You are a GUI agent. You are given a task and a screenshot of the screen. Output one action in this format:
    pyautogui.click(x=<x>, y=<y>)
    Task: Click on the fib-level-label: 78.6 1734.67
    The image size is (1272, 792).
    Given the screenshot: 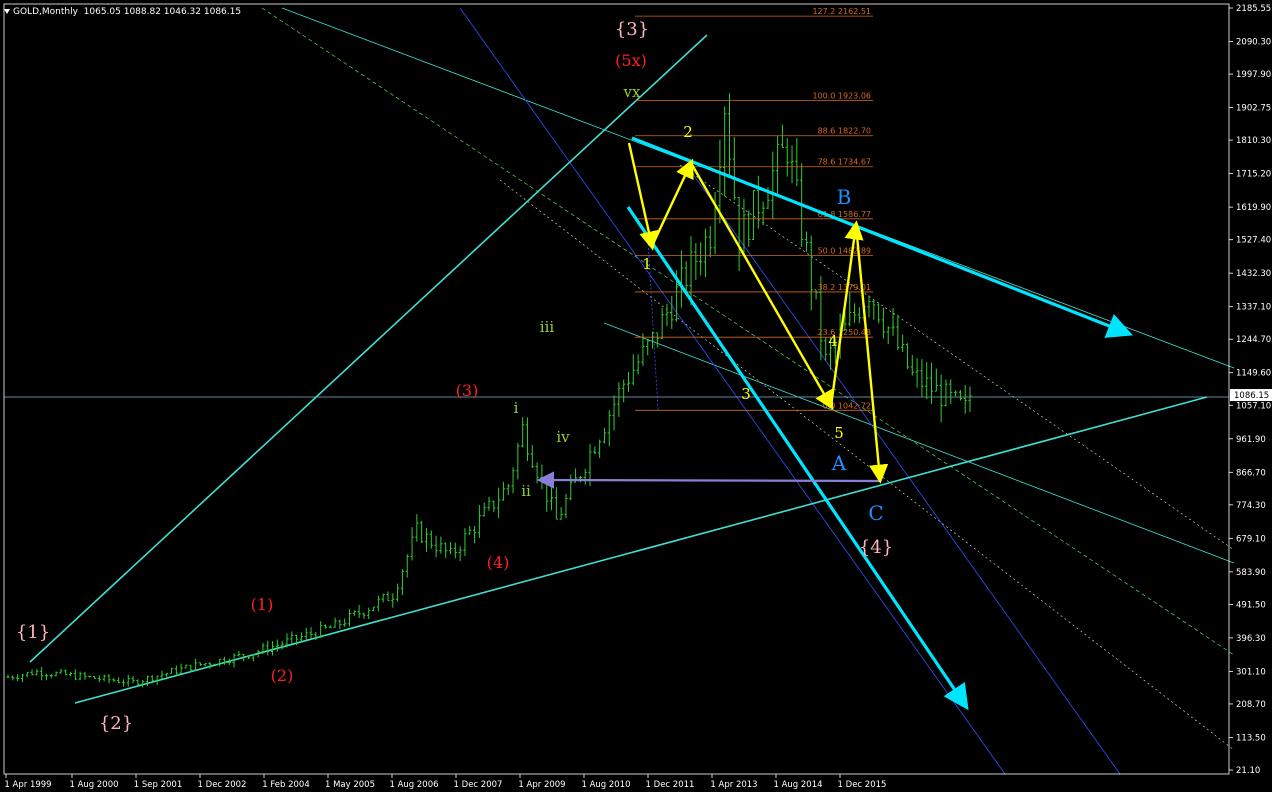 What is the action you would take?
    pyautogui.click(x=844, y=162)
    